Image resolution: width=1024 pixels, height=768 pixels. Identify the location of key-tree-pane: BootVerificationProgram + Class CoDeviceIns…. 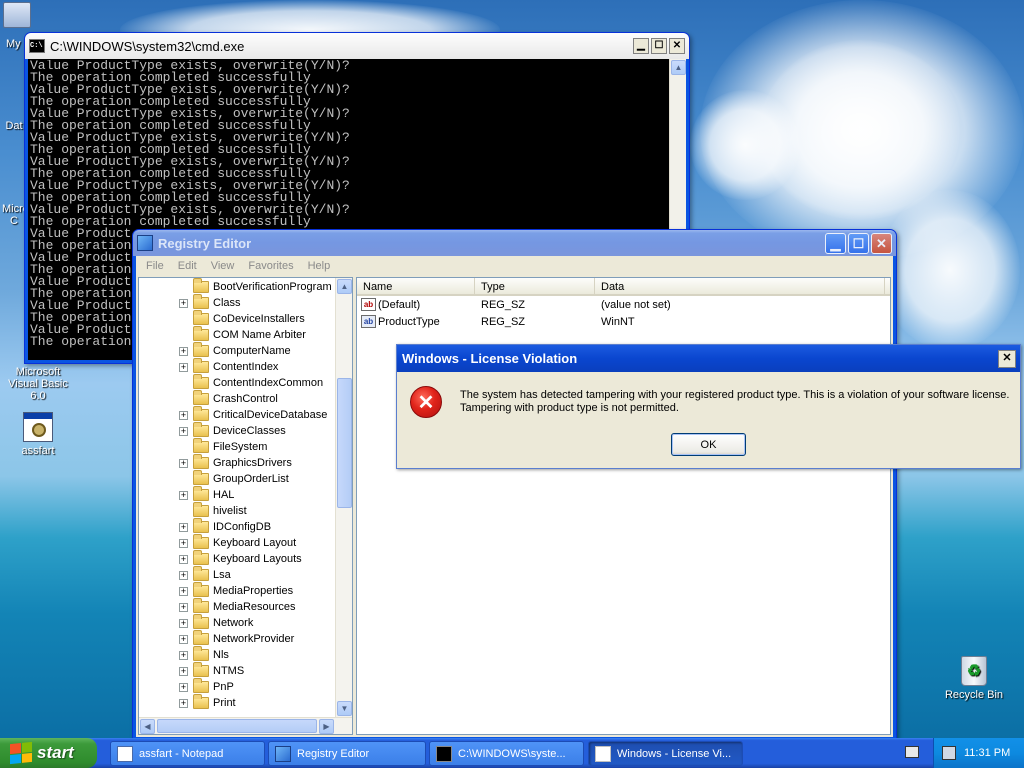
(245, 506).